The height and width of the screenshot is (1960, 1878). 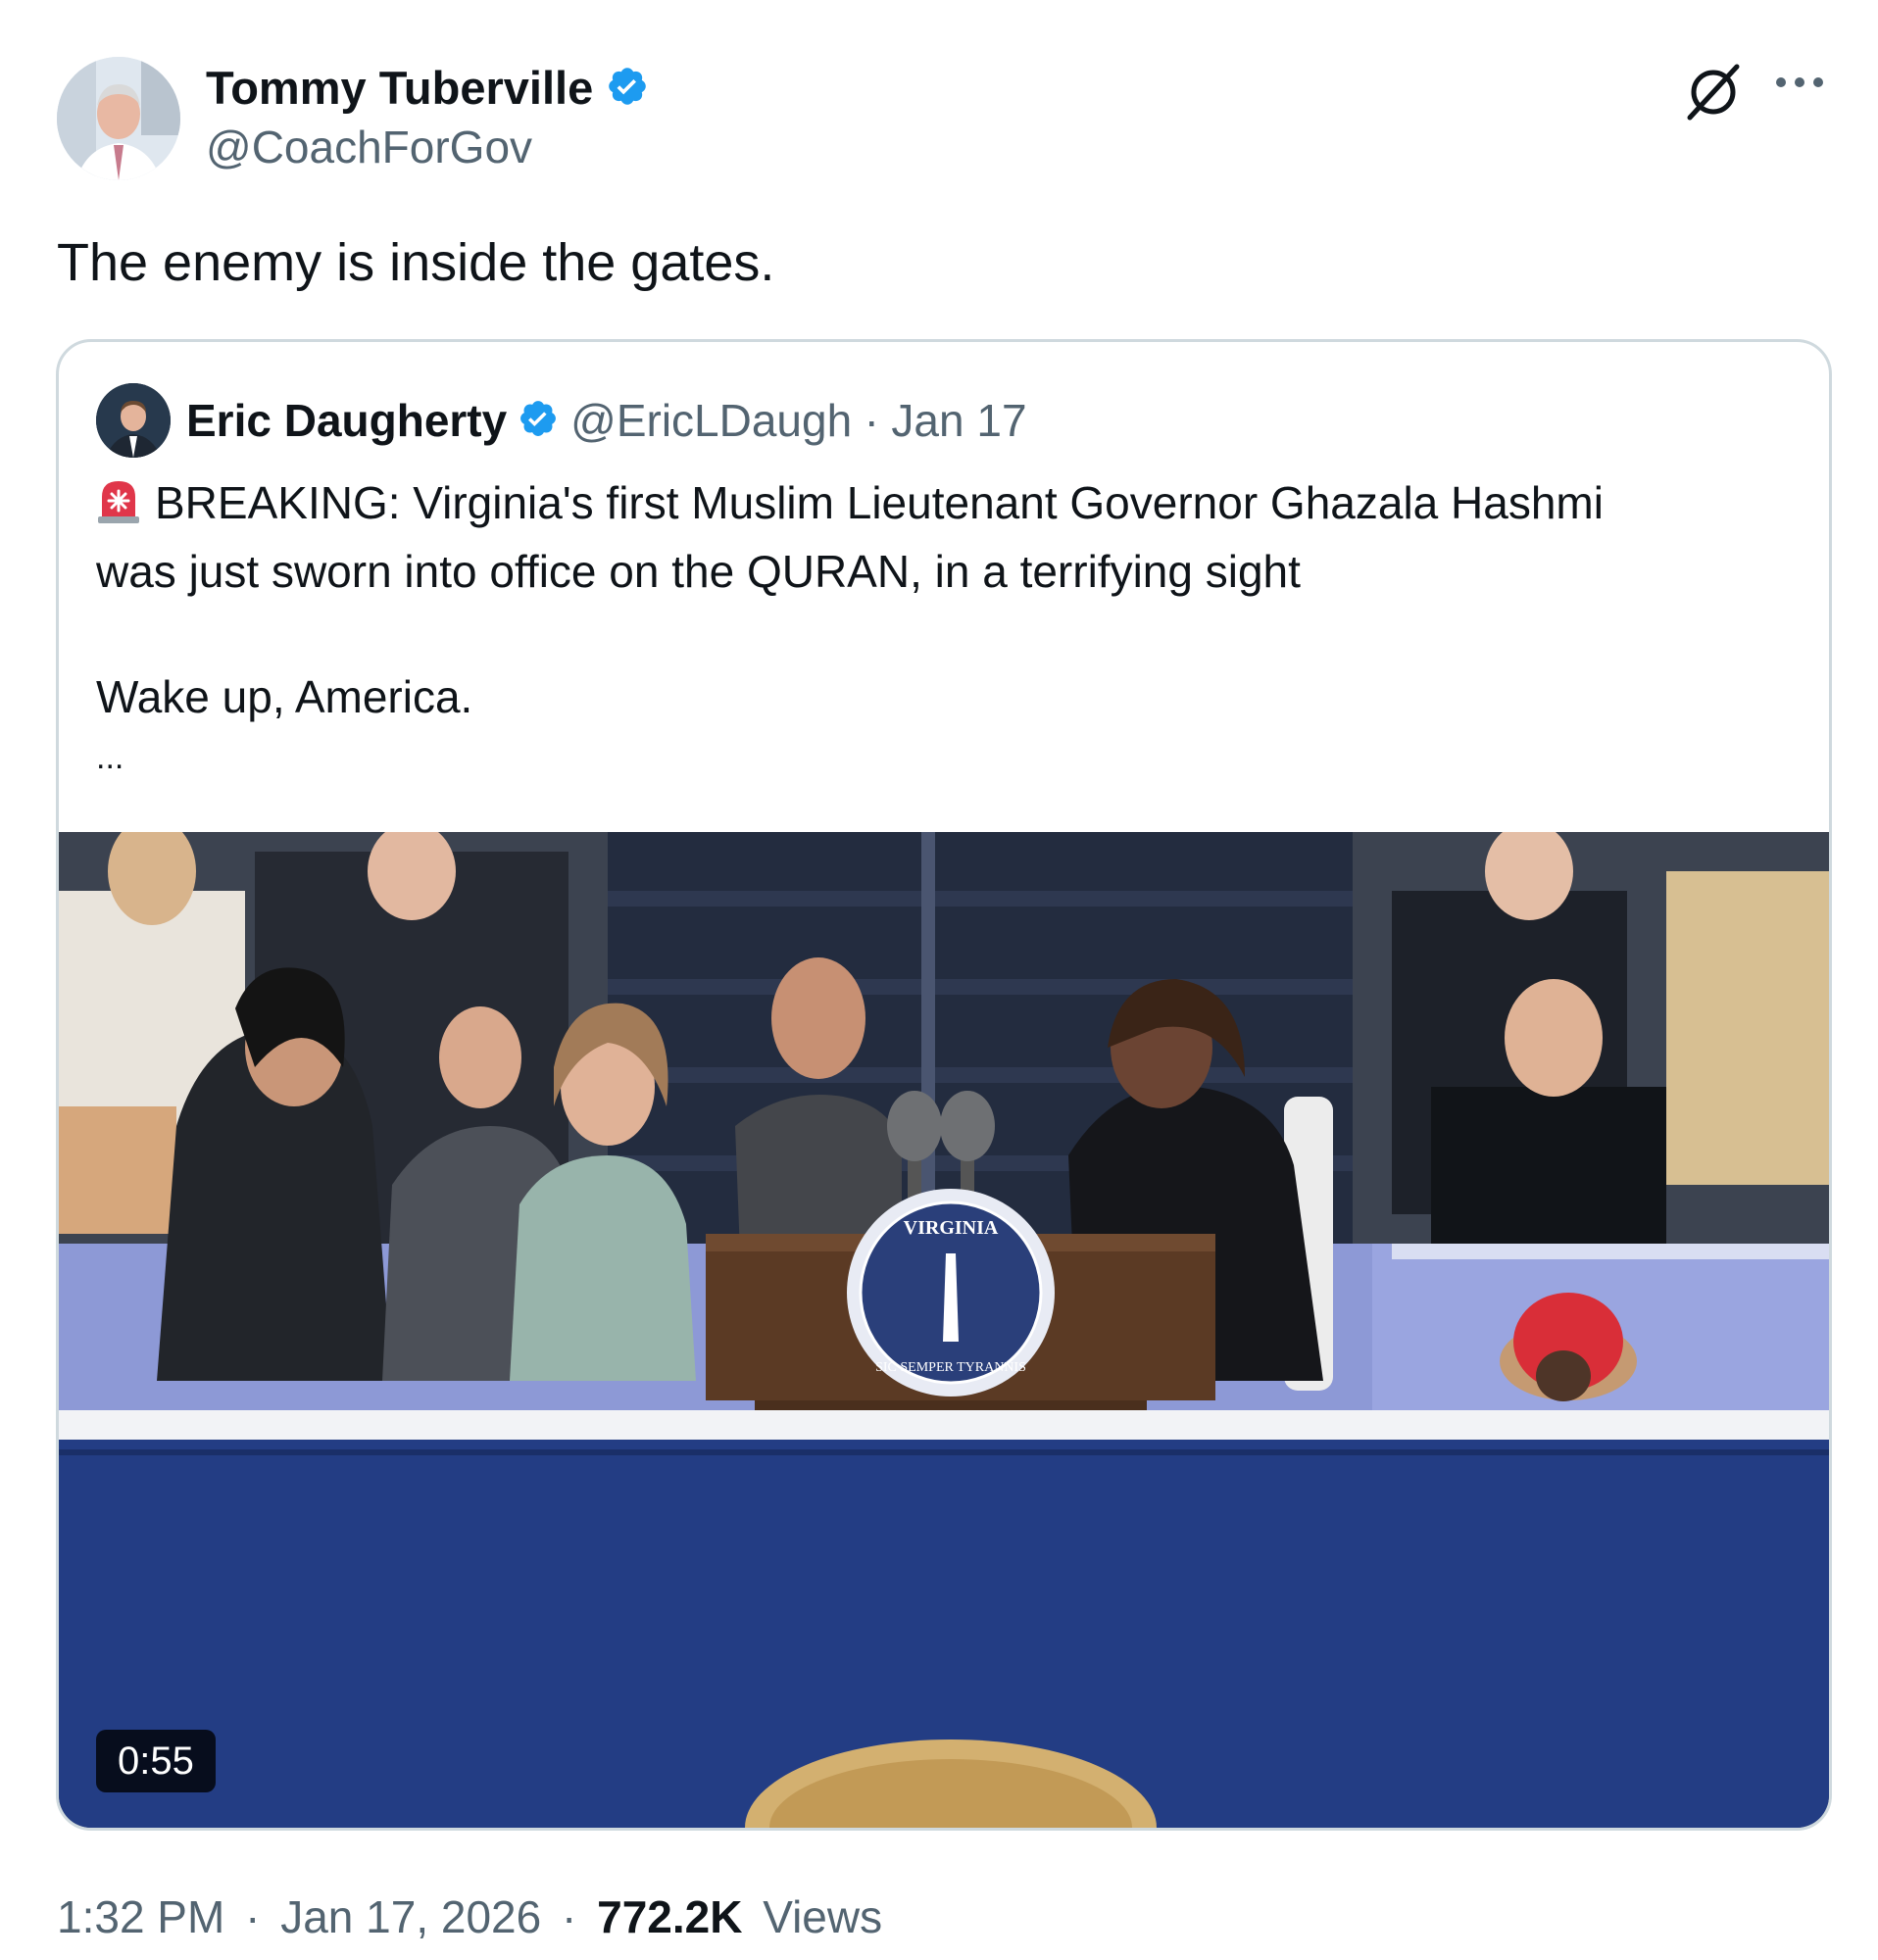 What do you see at coordinates (119, 118) in the screenshot?
I see `author-avatar` at bounding box center [119, 118].